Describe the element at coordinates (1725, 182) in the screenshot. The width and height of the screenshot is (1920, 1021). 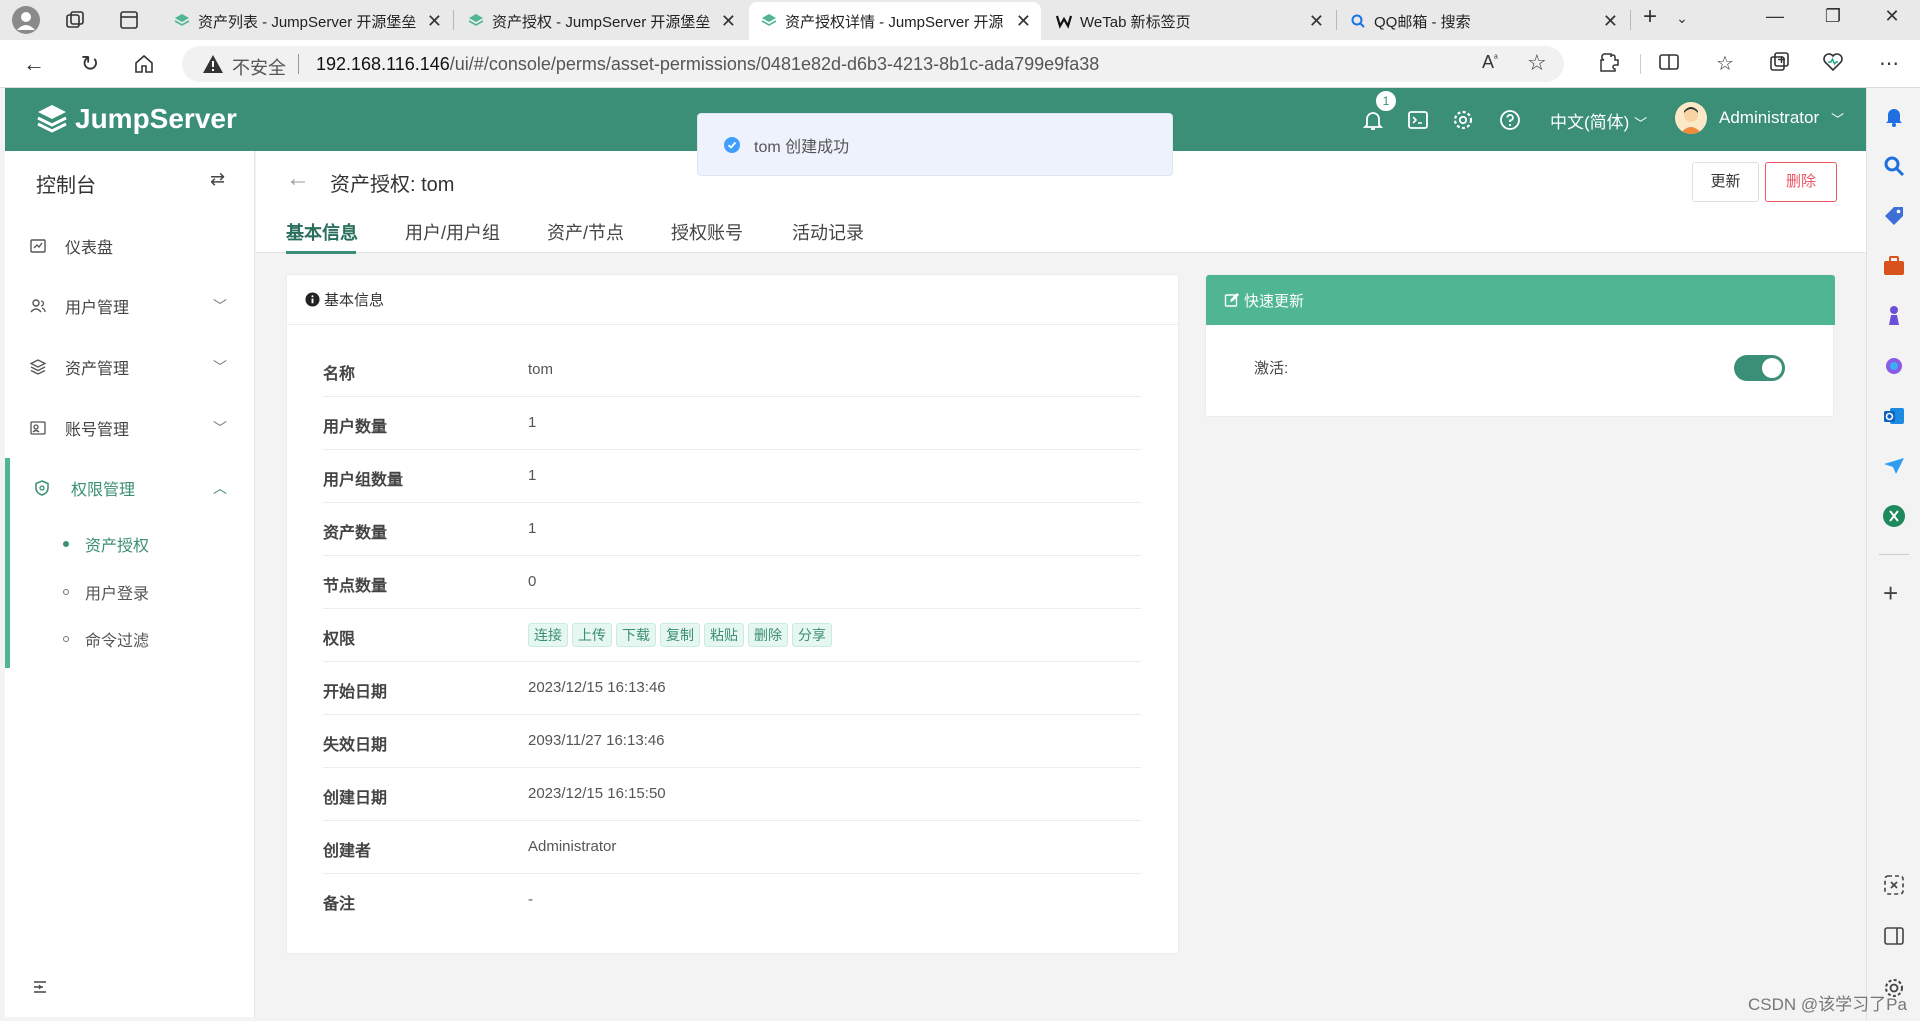
I see `update-button: 更新` at that location.